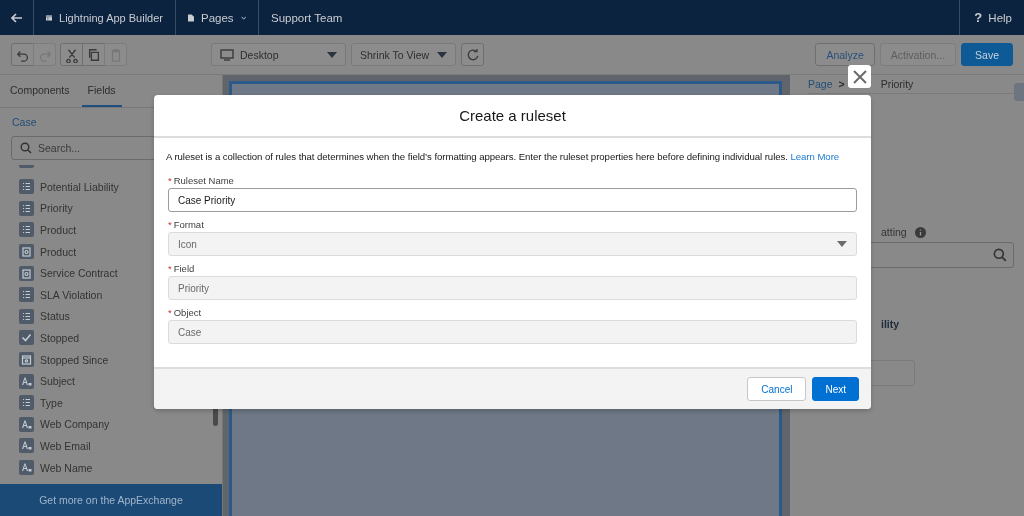 The height and width of the screenshot is (516, 1024). I want to click on close-icon, so click(859, 76).